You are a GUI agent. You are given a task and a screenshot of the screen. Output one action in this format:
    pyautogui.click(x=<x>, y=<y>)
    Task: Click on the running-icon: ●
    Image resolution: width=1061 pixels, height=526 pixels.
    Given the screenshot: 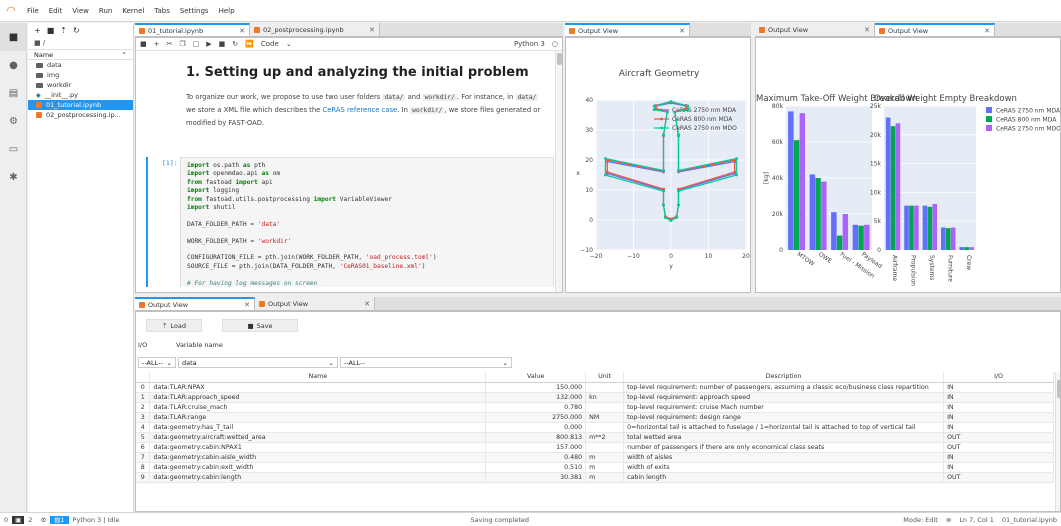 What is the action you would take?
    pyautogui.click(x=13, y=65)
    